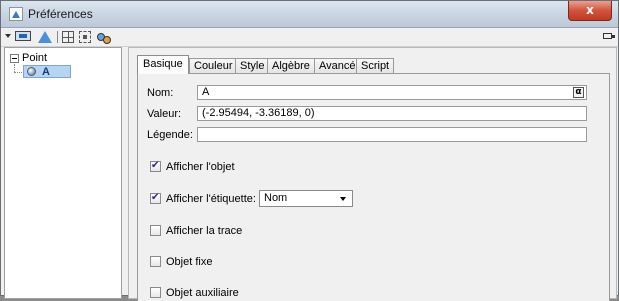 Image resolution: width=619 pixels, height=301 pixels. I want to click on show-trace-checkbox, so click(155, 230).